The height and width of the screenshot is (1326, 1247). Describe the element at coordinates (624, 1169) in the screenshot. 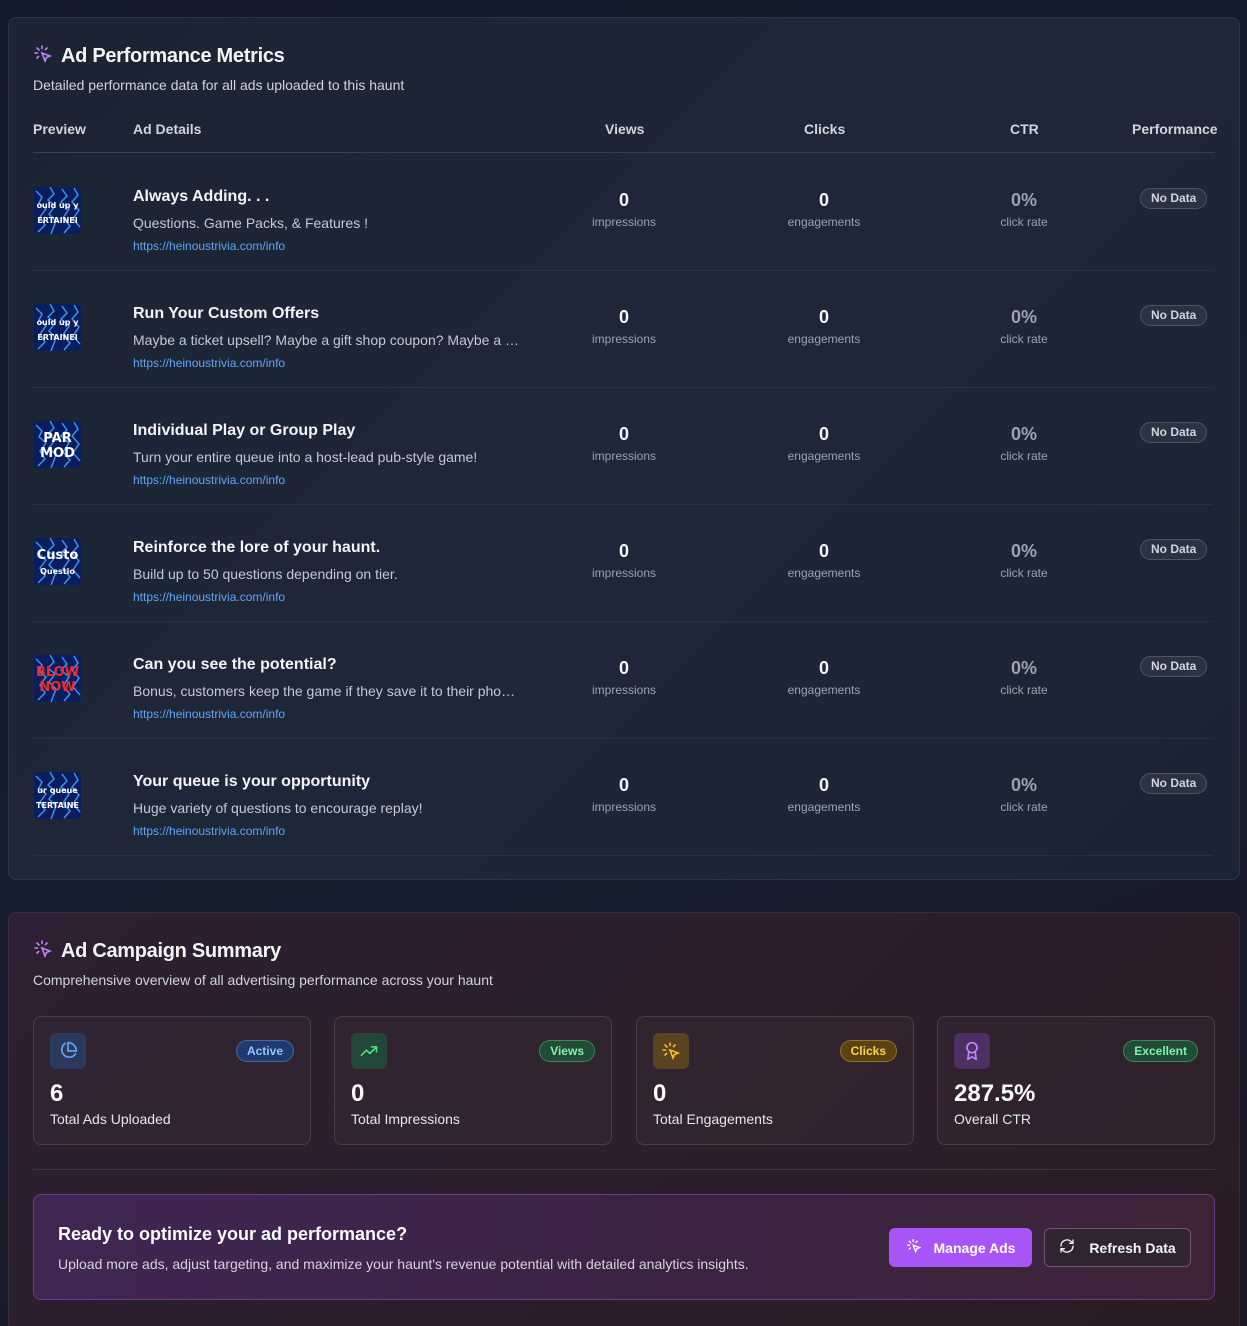

I see `section-divider` at that location.